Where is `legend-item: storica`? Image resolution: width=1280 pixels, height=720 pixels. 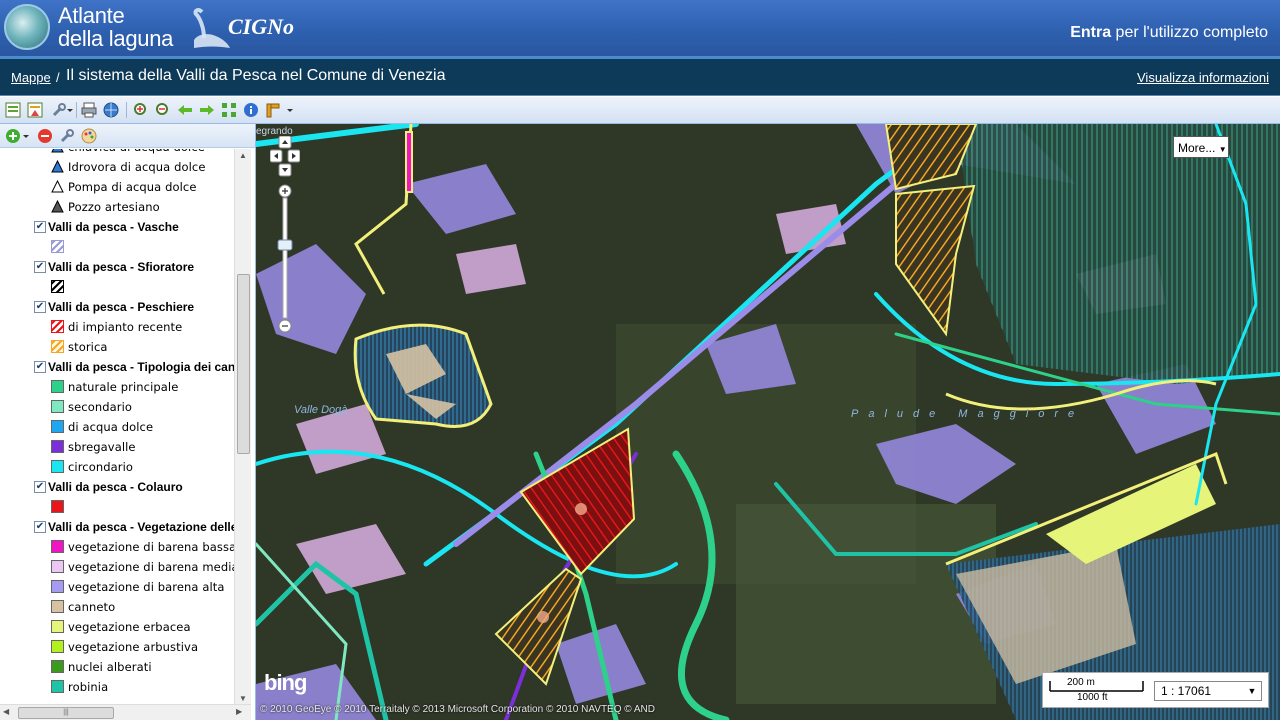 legend-item: storica is located at coordinates (117, 347).